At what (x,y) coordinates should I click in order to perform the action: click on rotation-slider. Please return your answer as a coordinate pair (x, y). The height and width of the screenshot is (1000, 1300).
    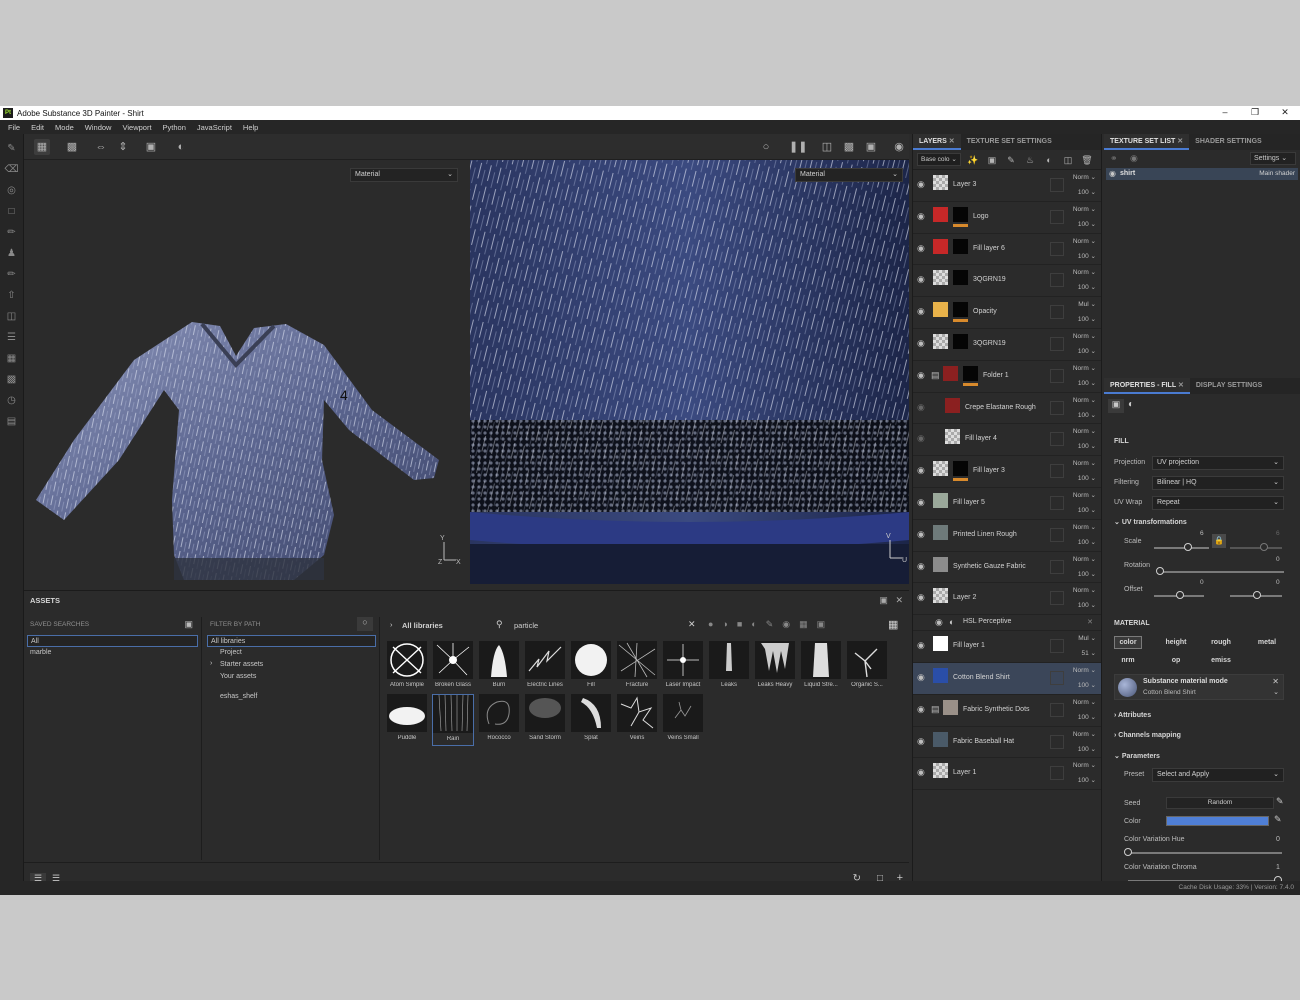
    Looking at the image, I should click on (1221, 572).